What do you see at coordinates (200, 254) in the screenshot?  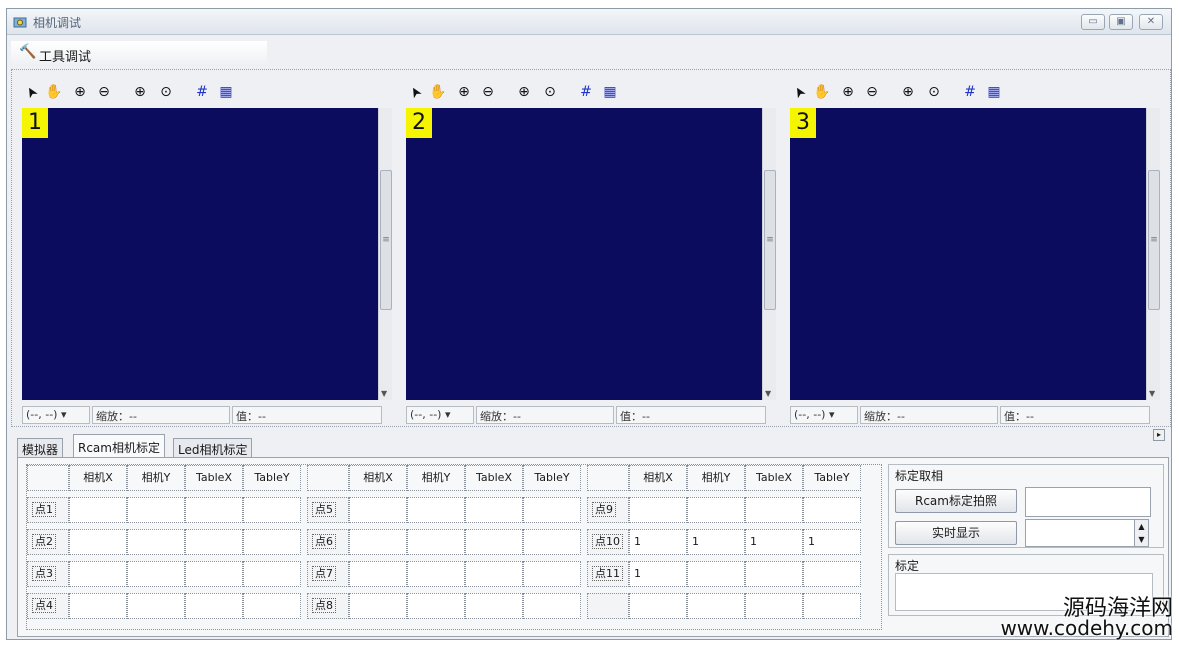 I see `image-canvas: 1` at bounding box center [200, 254].